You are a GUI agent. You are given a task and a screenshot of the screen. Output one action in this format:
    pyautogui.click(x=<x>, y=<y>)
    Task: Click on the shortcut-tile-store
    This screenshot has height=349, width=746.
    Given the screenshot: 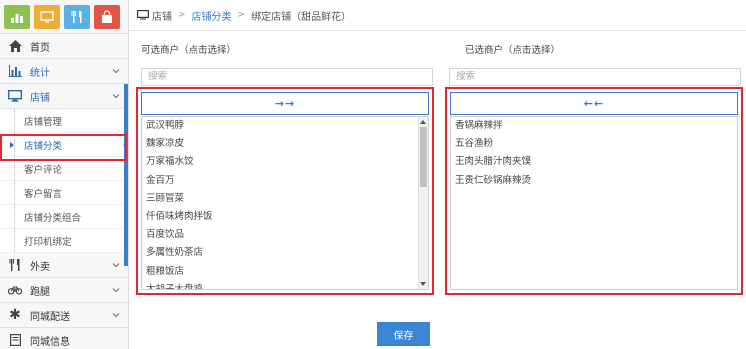 What is the action you would take?
    pyautogui.click(x=47, y=17)
    